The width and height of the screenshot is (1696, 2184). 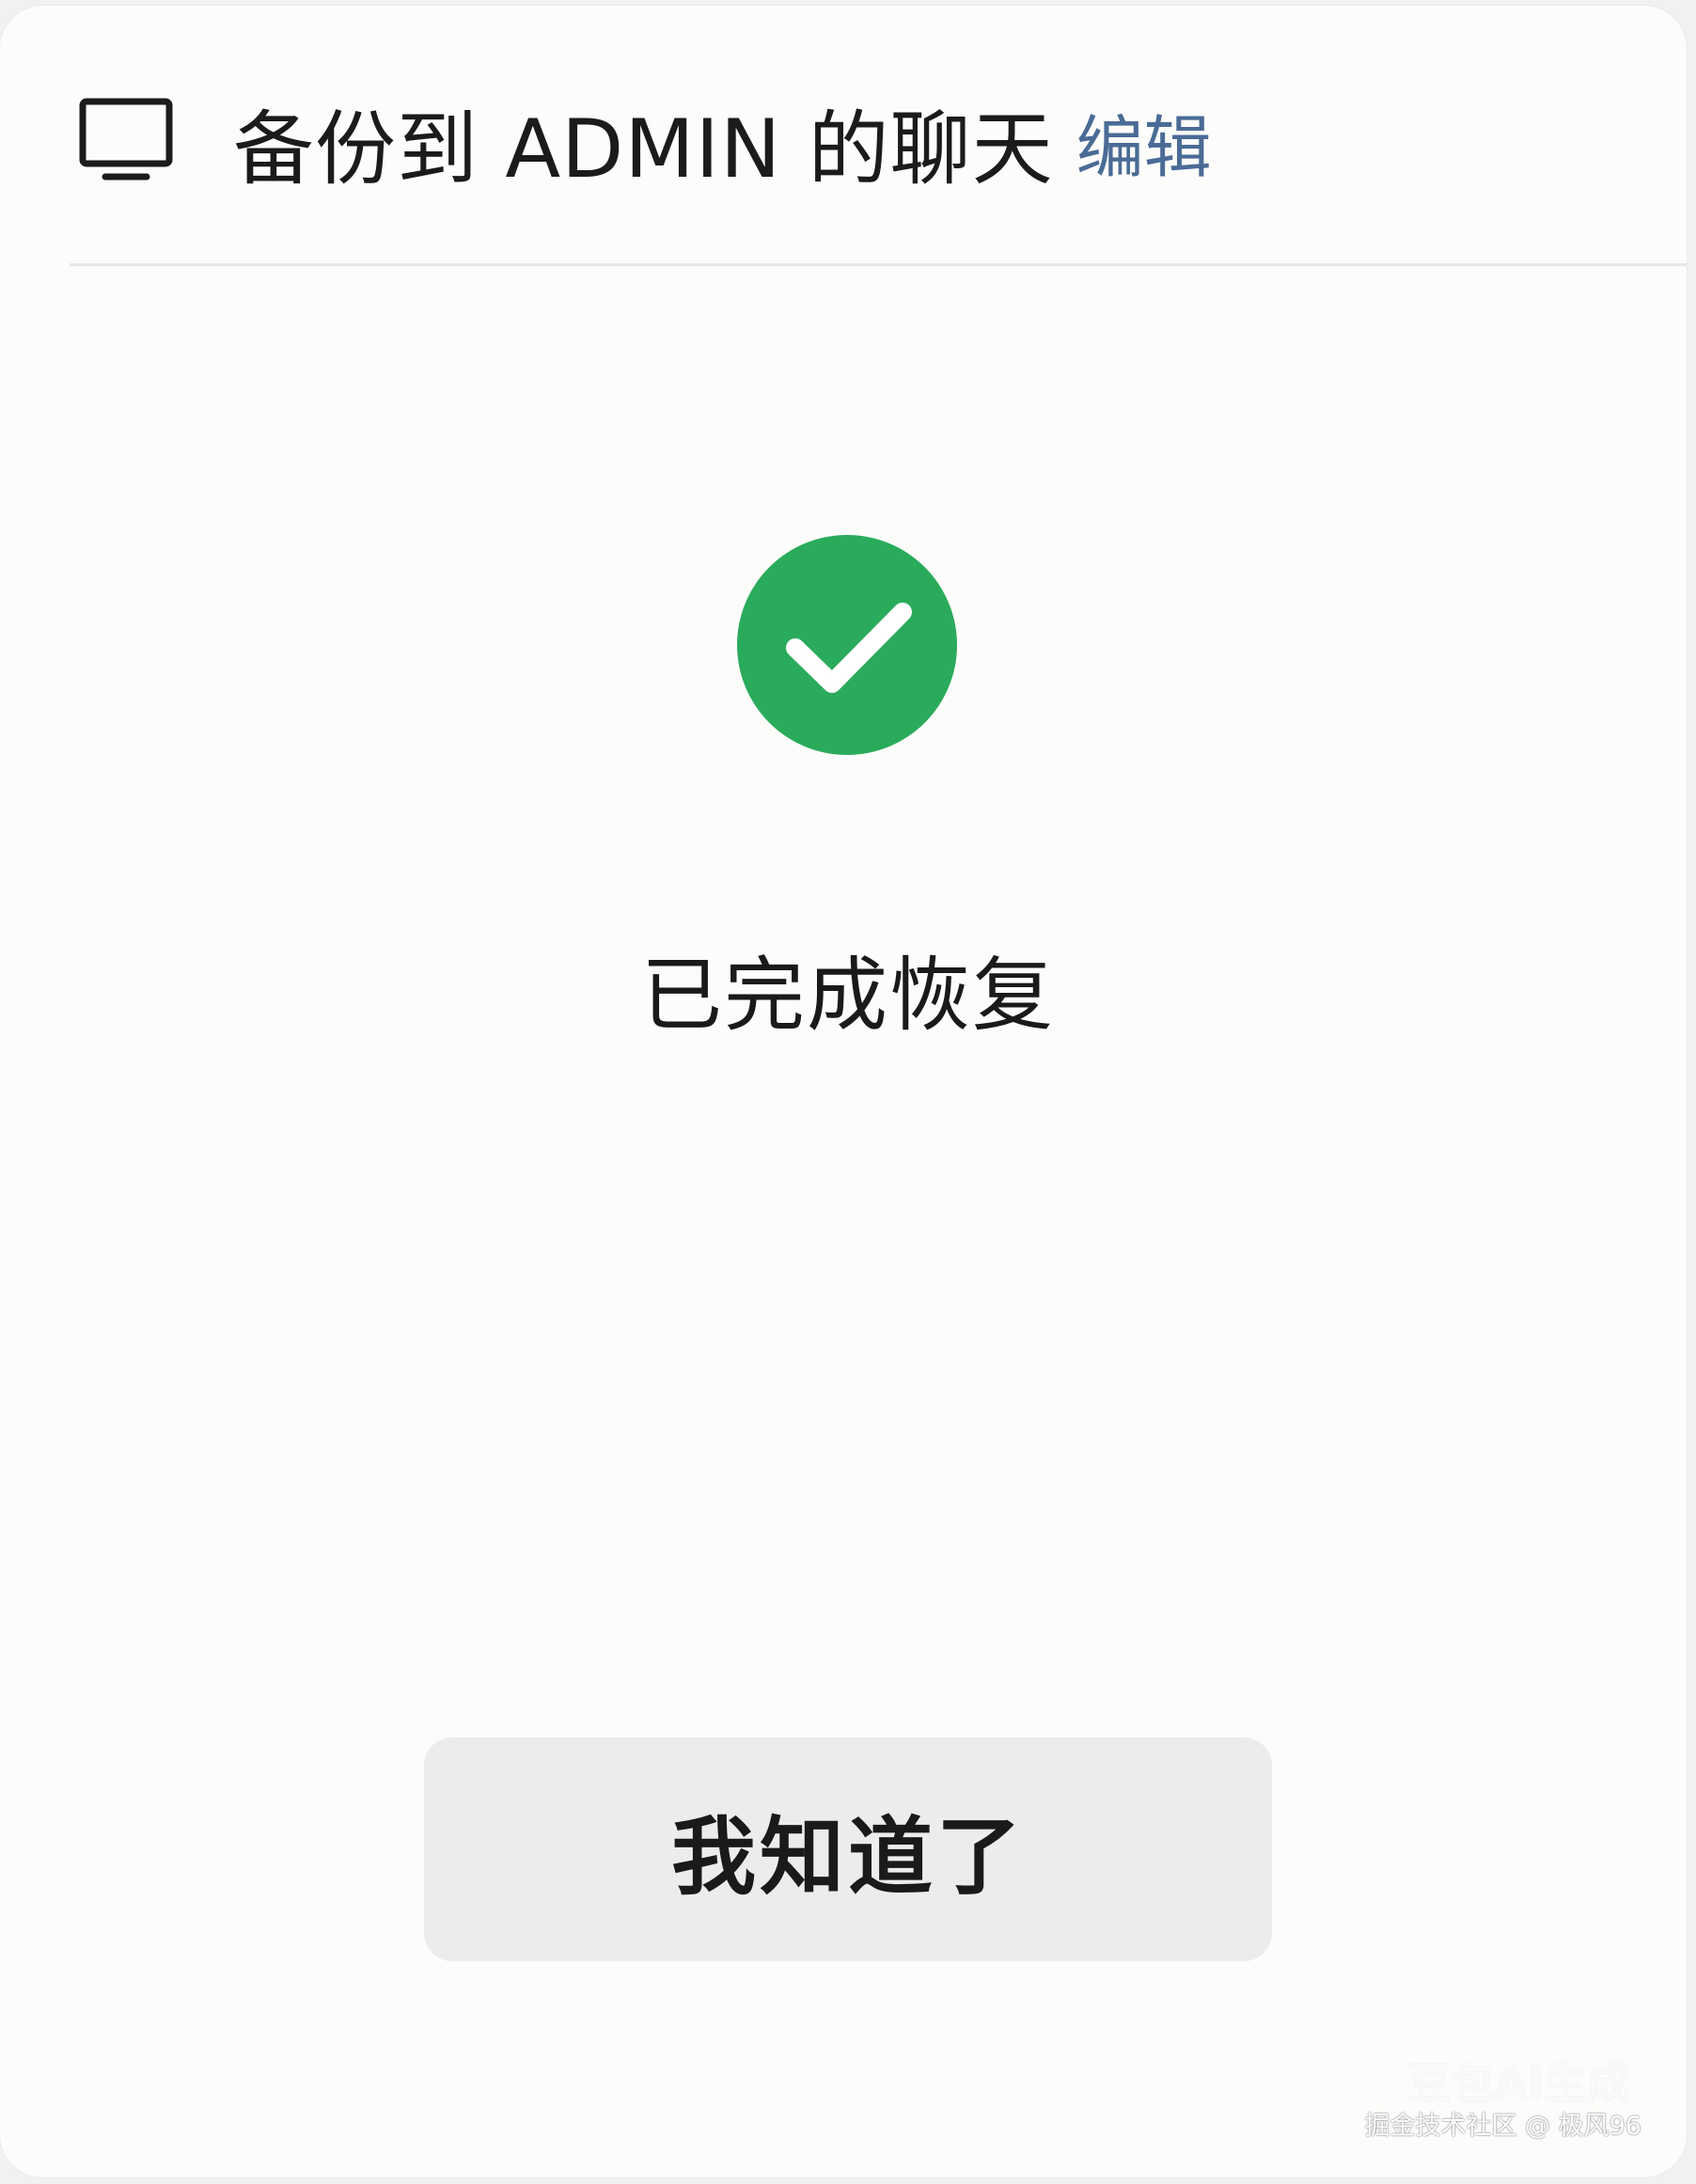 What do you see at coordinates (848, 1857) in the screenshot?
I see `acknowledge-button-label: 我知道了` at bounding box center [848, 1857].